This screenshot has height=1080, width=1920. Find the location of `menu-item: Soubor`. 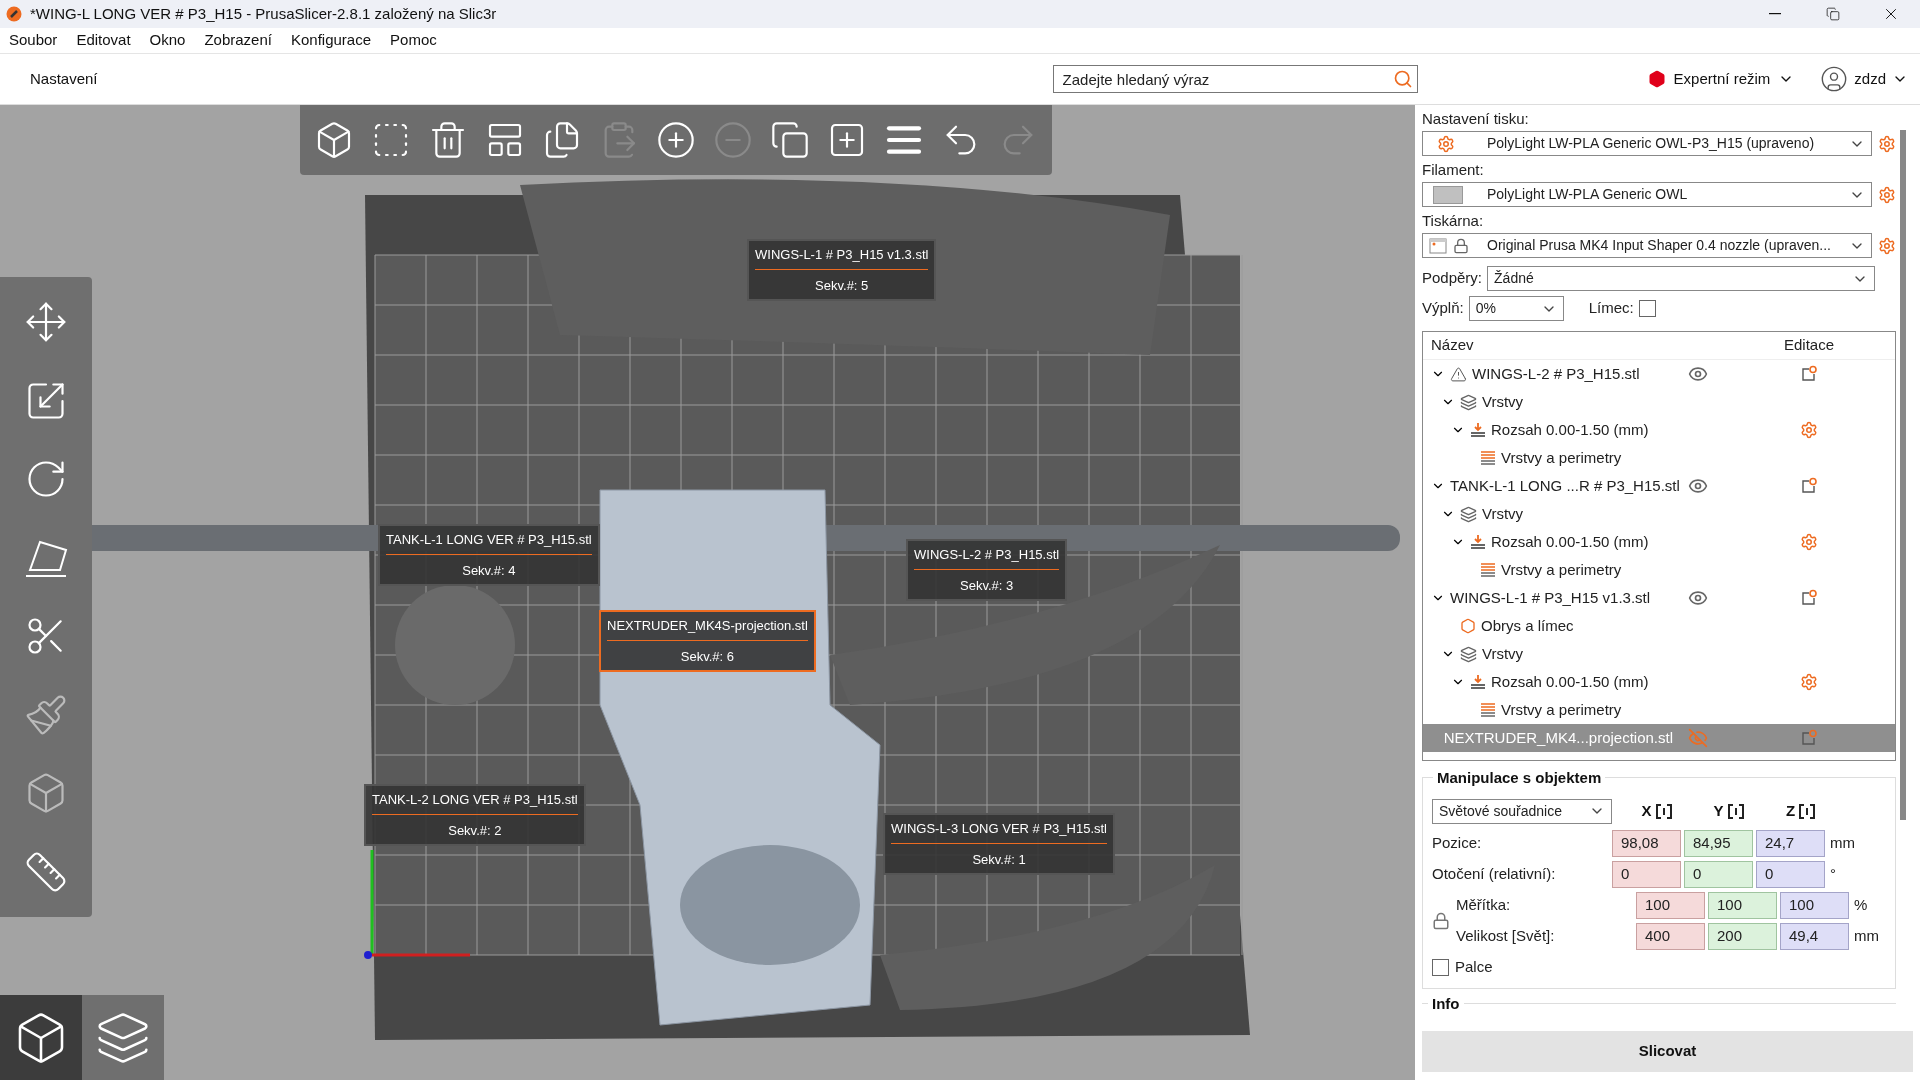

menu-item: Soubor is located at coordinates (33, 40).